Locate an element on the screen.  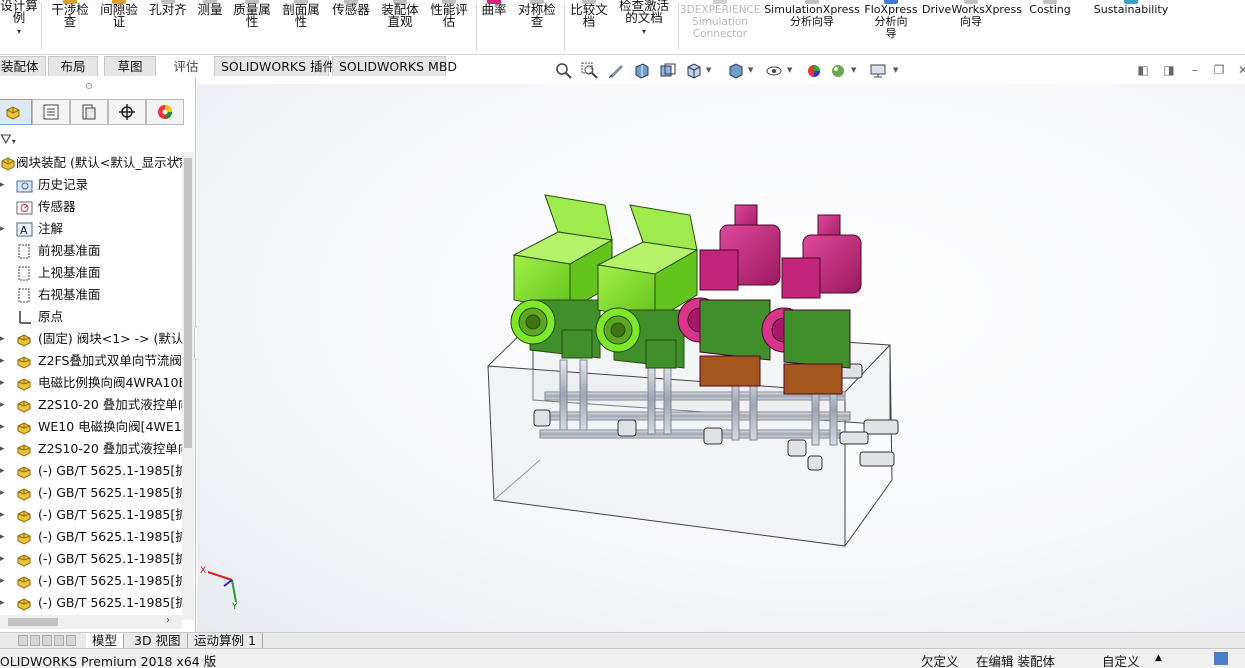
minimize-icon: – is located at coordinates (1195, 70).